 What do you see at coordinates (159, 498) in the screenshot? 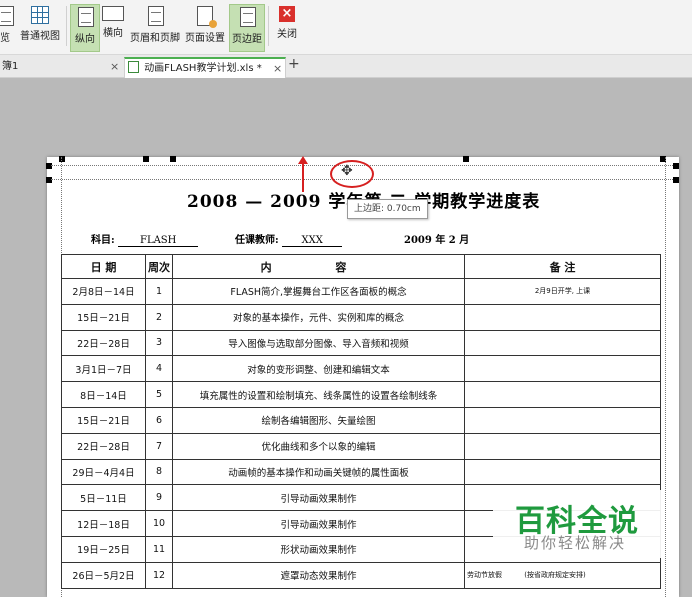
I see `cell-week: 9` at bounding box center [159, 498].